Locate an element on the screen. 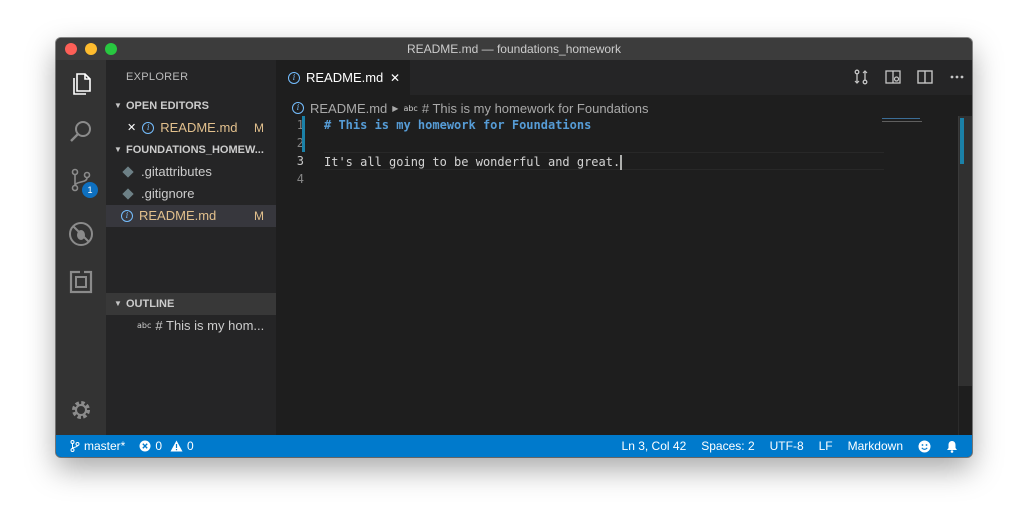 This screenshot has height=531, width=1028. branch-name: master* is located at coordinates (105, 446).